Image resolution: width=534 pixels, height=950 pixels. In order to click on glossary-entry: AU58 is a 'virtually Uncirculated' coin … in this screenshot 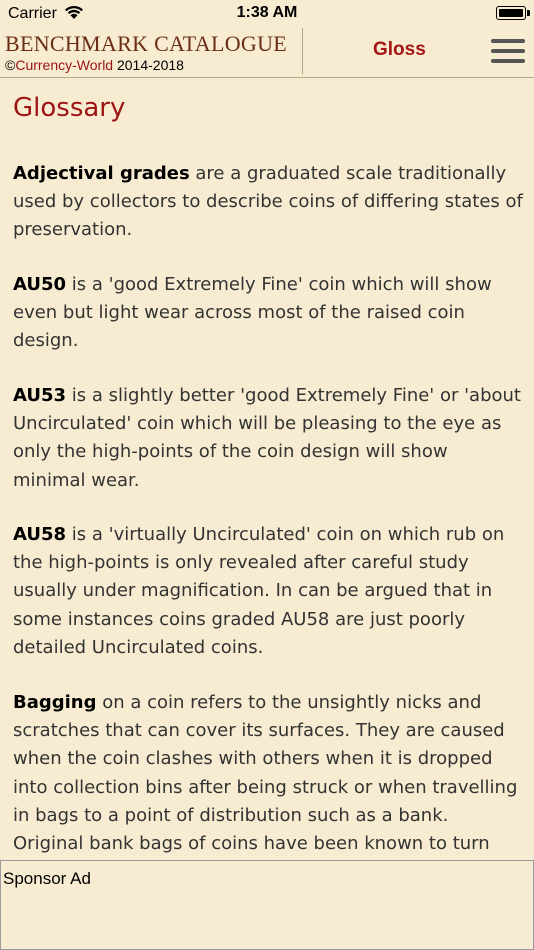, I will do `click(268, 591)`.